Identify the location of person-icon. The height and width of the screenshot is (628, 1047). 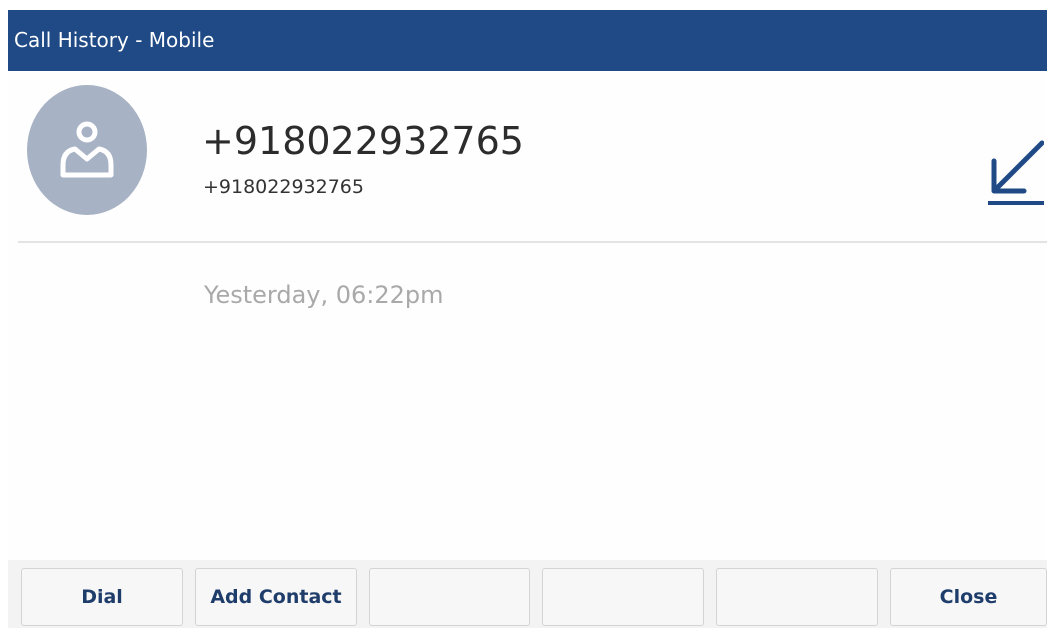
(87, 149).